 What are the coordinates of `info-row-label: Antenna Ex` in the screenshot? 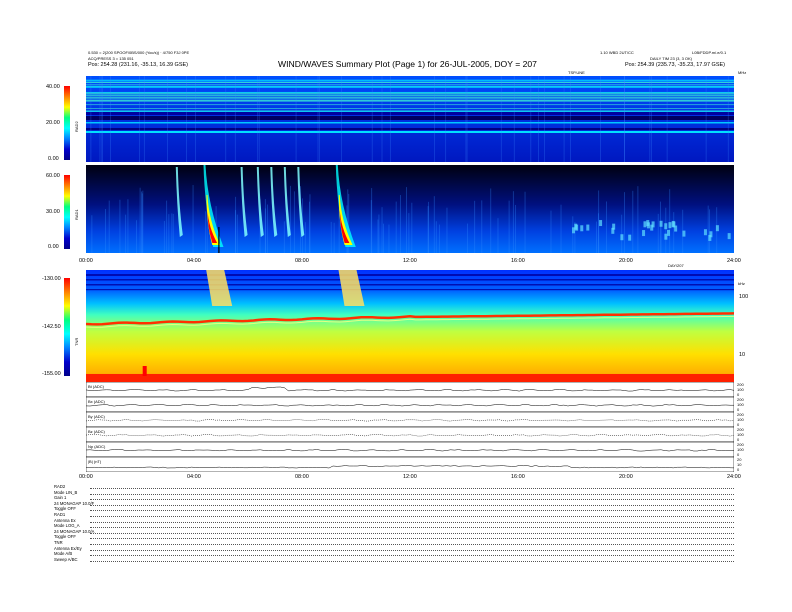 It's located at (65, 520).